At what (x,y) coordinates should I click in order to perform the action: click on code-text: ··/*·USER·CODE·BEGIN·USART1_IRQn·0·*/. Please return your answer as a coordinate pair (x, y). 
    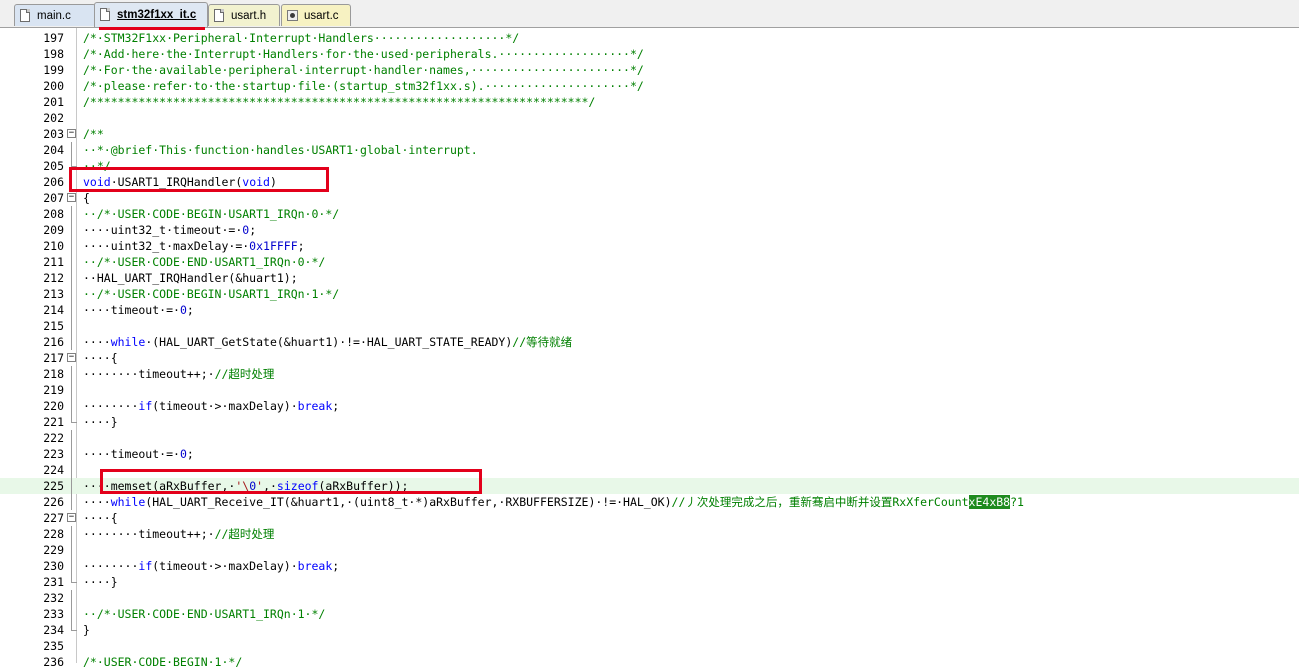
    Looking at the image, I should click on (211, 214).